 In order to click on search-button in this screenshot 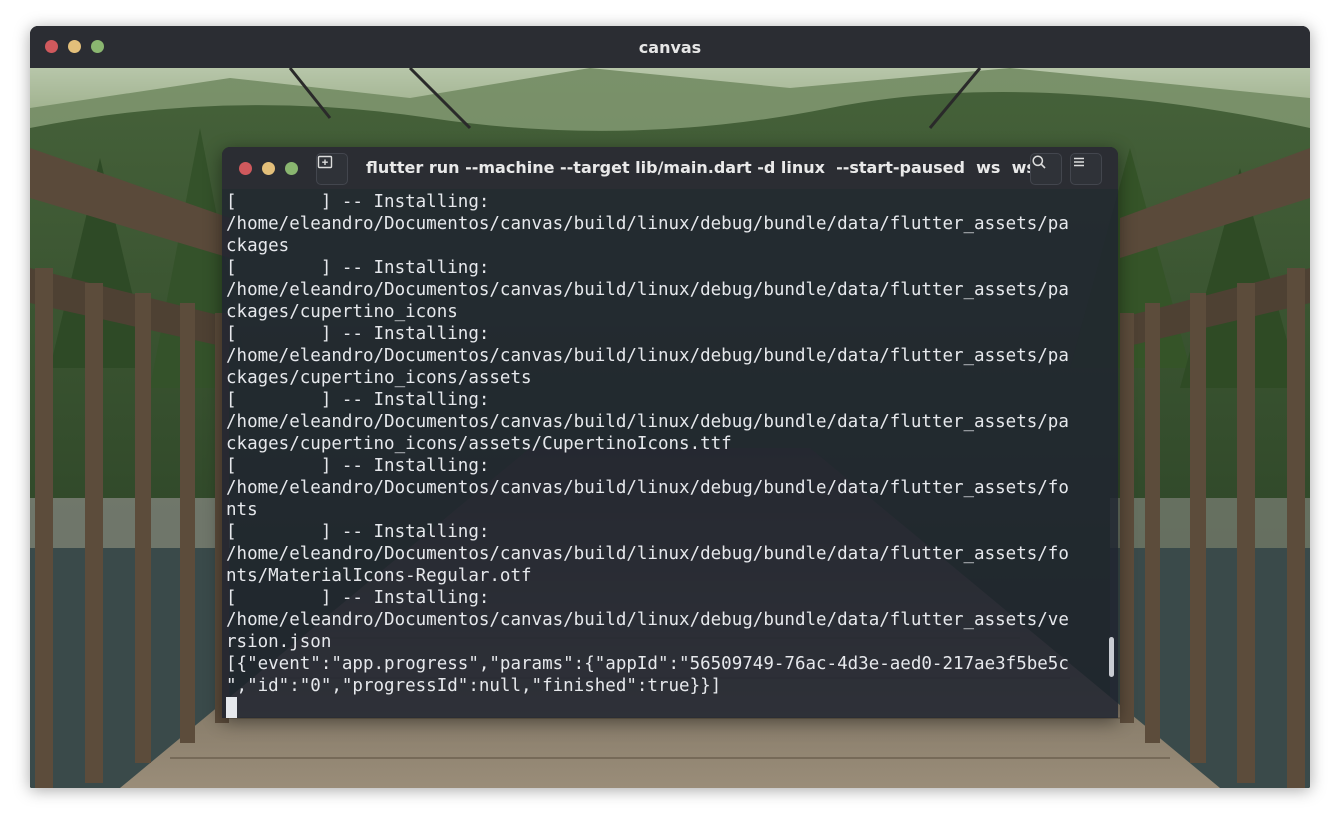, I will do `click(1046, 169)`.